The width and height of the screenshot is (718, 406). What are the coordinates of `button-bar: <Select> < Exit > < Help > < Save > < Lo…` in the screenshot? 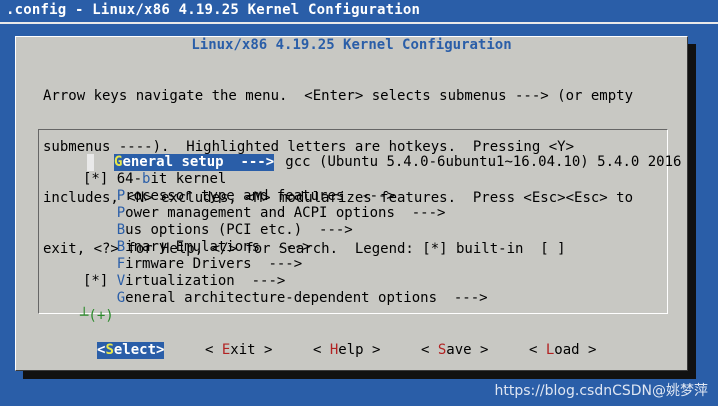 It's located at (351, 351).